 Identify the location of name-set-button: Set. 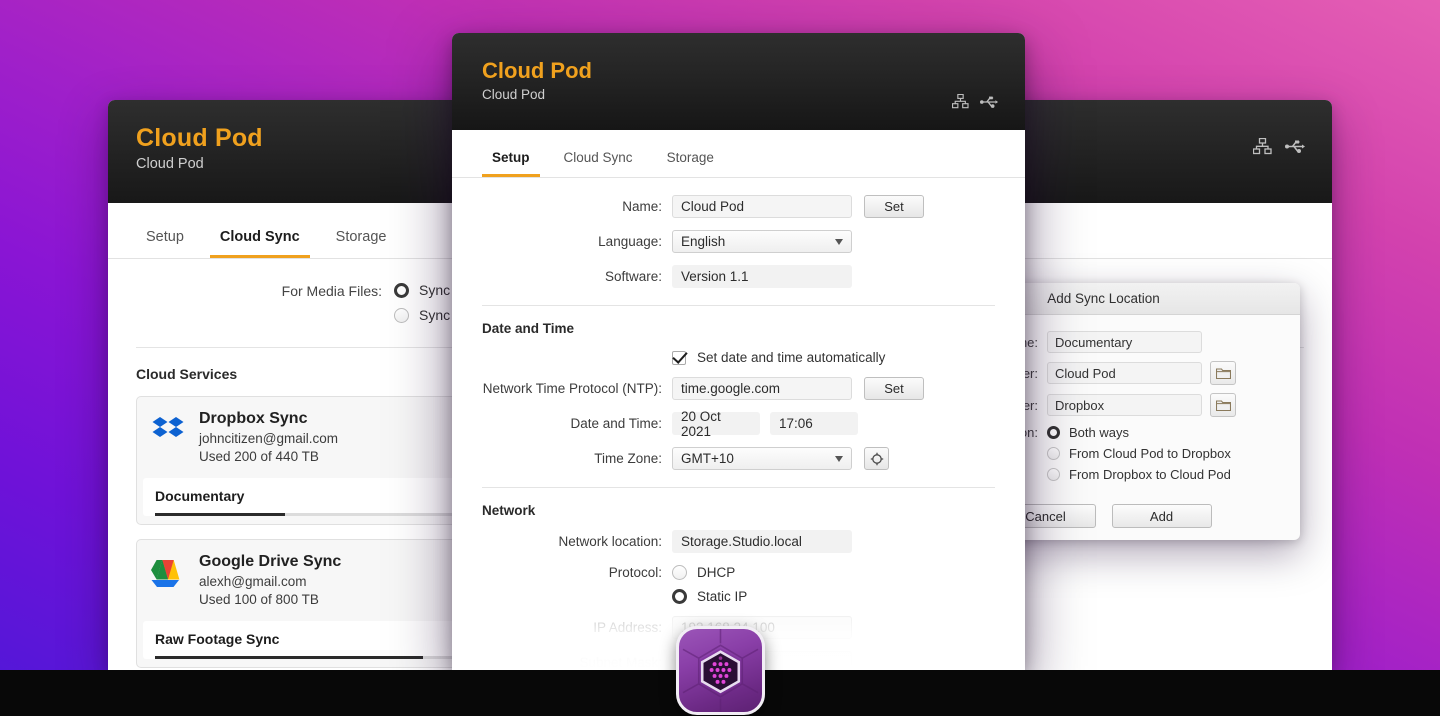
(894, 206).